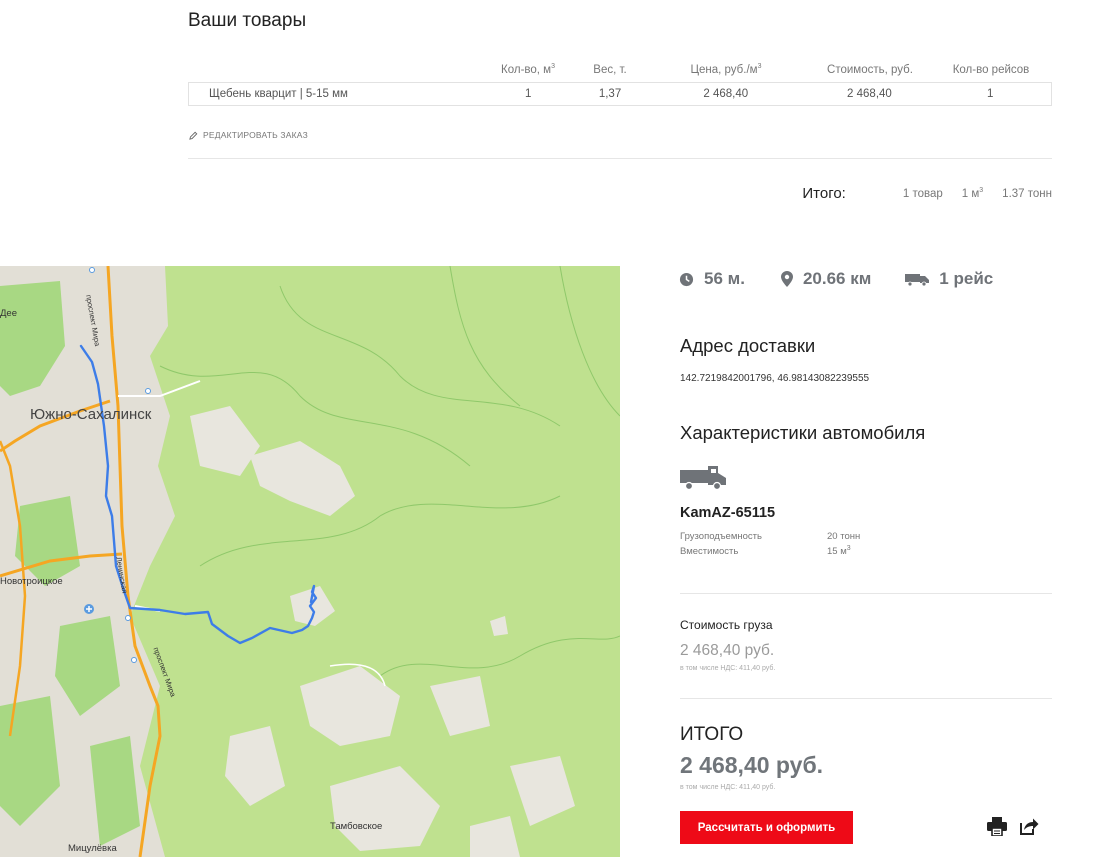  What do you see at coordinates (728, 787) in the screenshot?
I see `total-vat: в том числе НДС: 411,40 руб.` at bounding box center [728, 787].